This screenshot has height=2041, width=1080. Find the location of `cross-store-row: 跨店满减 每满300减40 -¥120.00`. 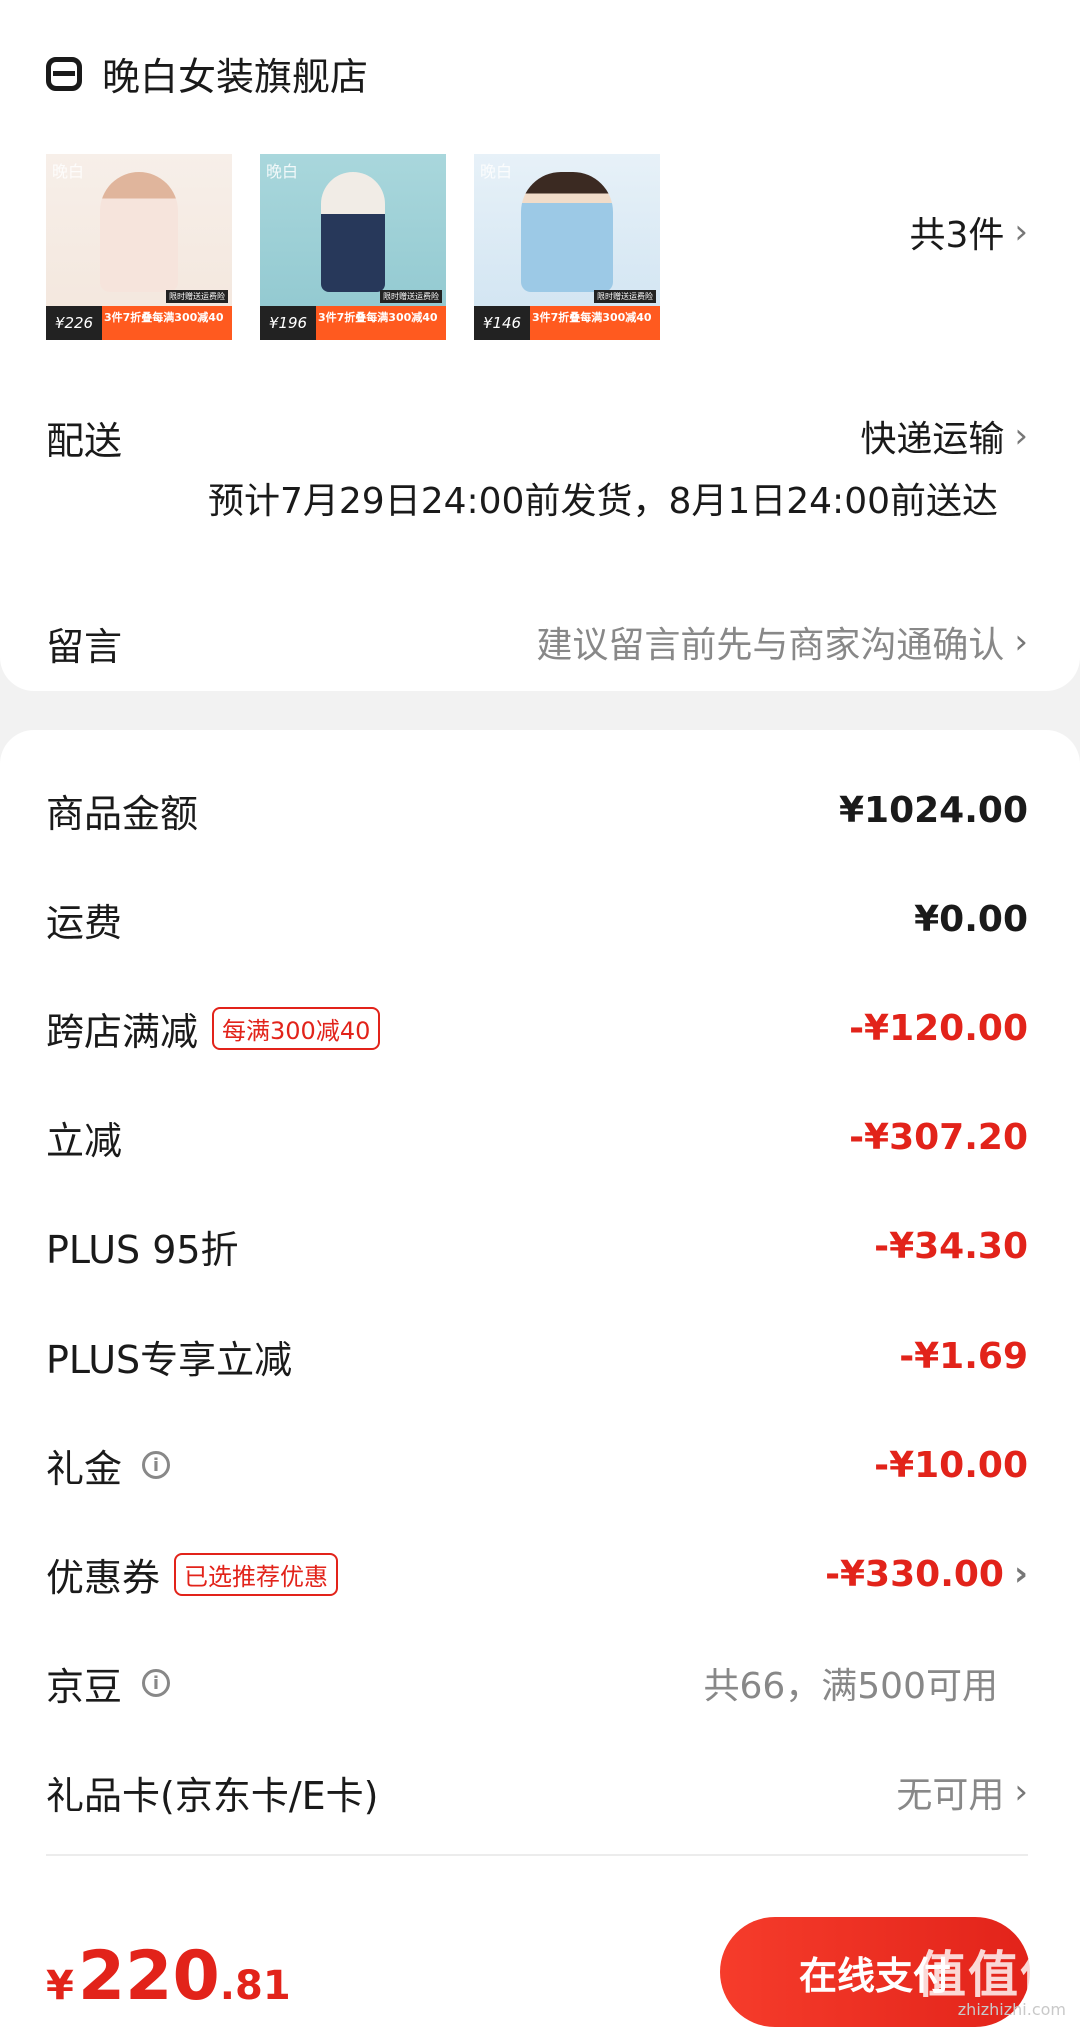

cross-store-row: 跨店满减 每满300减40 -¥120.00 is located at coordinates (537, 1030).